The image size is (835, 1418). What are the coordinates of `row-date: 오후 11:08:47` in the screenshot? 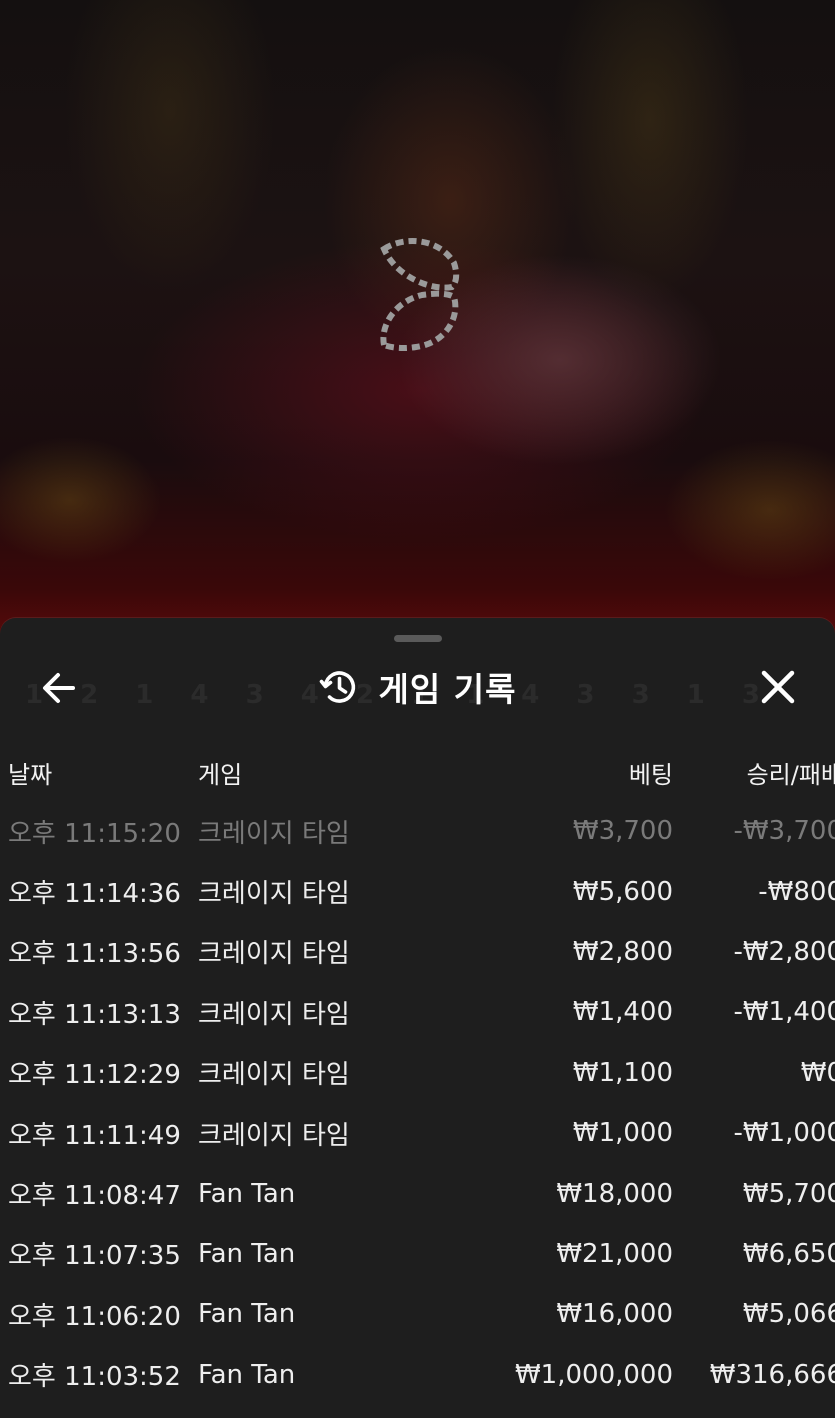 It's located at (94, 1196).